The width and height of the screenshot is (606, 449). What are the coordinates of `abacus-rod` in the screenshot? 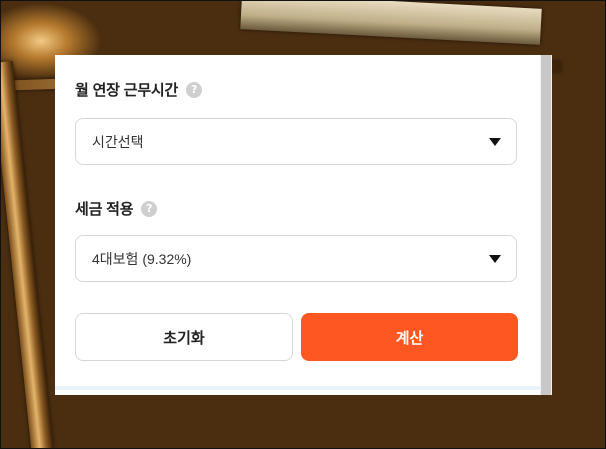 It's located at (27, 254).